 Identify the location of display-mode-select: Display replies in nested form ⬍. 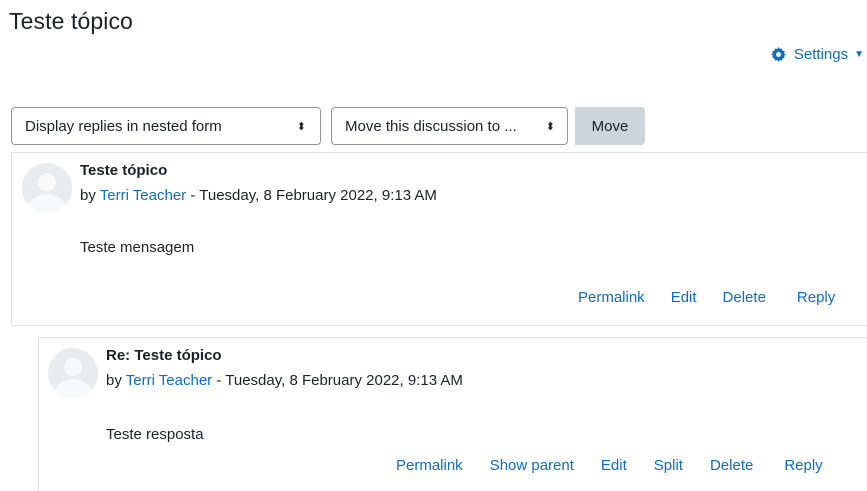
(166, 126).